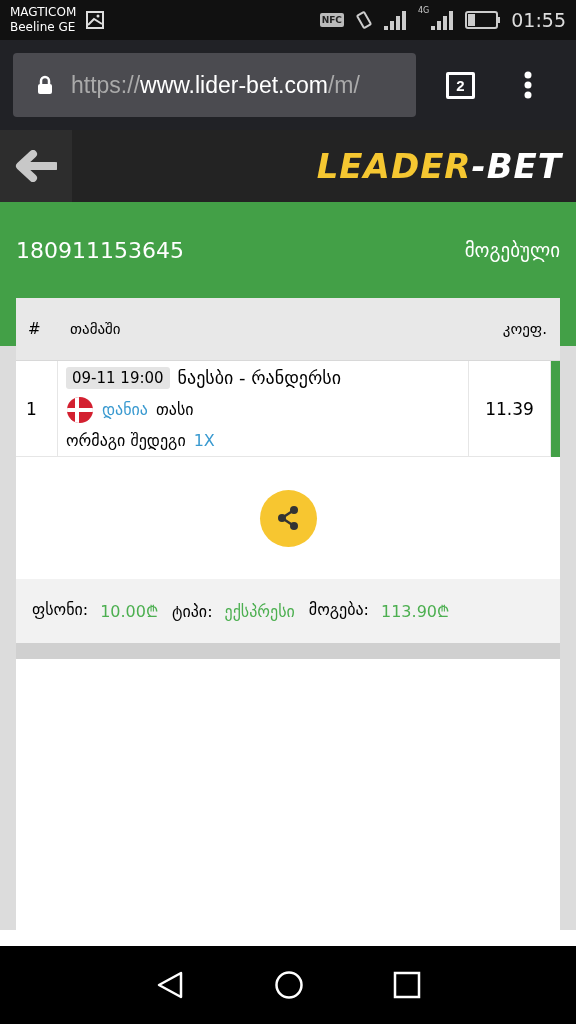 This screenshot has width=576, height=1024. I want to click on market-name: ორმაგი შედეგი, so click(126, 441).